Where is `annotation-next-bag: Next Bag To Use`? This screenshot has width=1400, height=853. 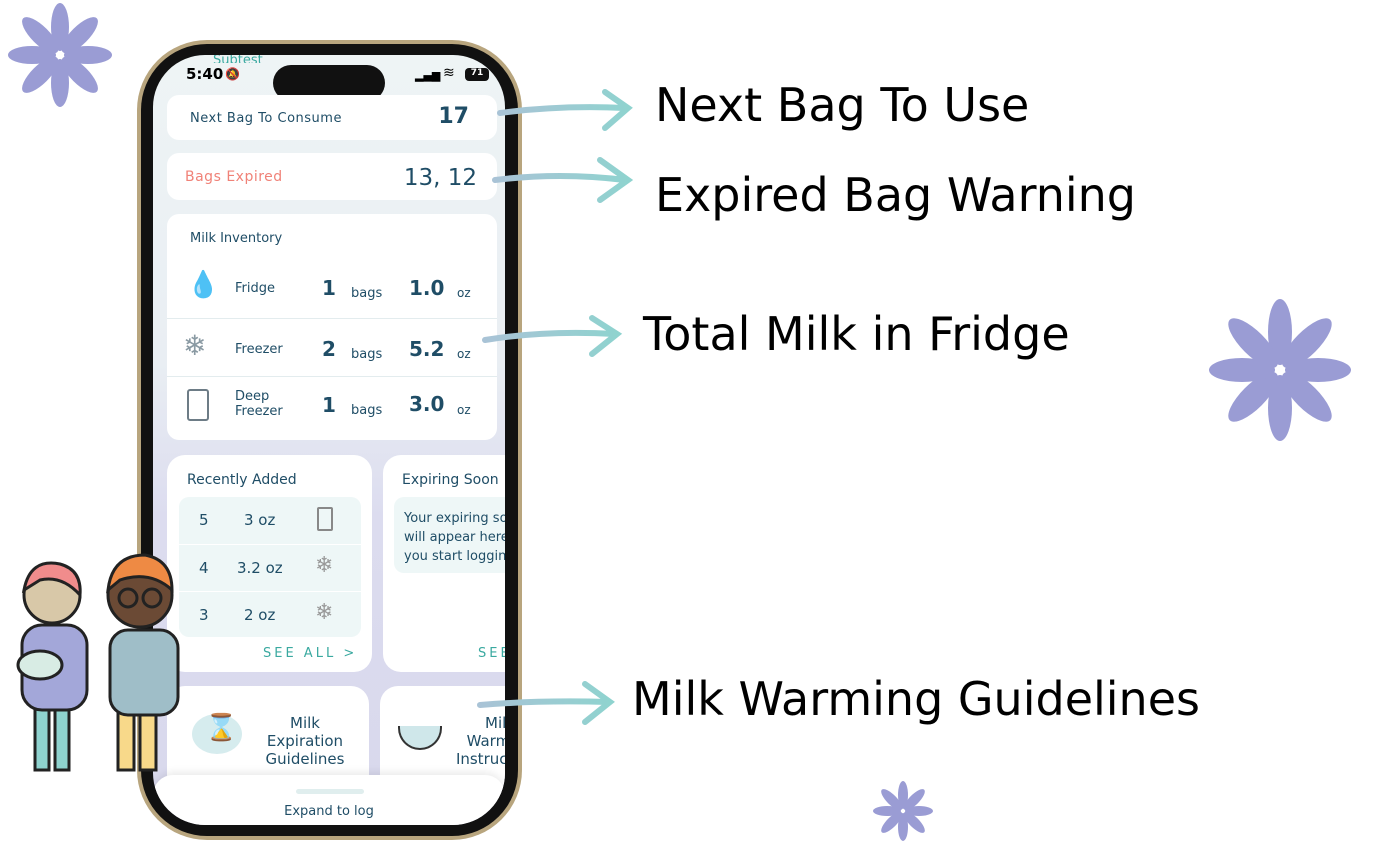
annotation-next-bag: Next Bag To Use is located at coordinates (842, 105).